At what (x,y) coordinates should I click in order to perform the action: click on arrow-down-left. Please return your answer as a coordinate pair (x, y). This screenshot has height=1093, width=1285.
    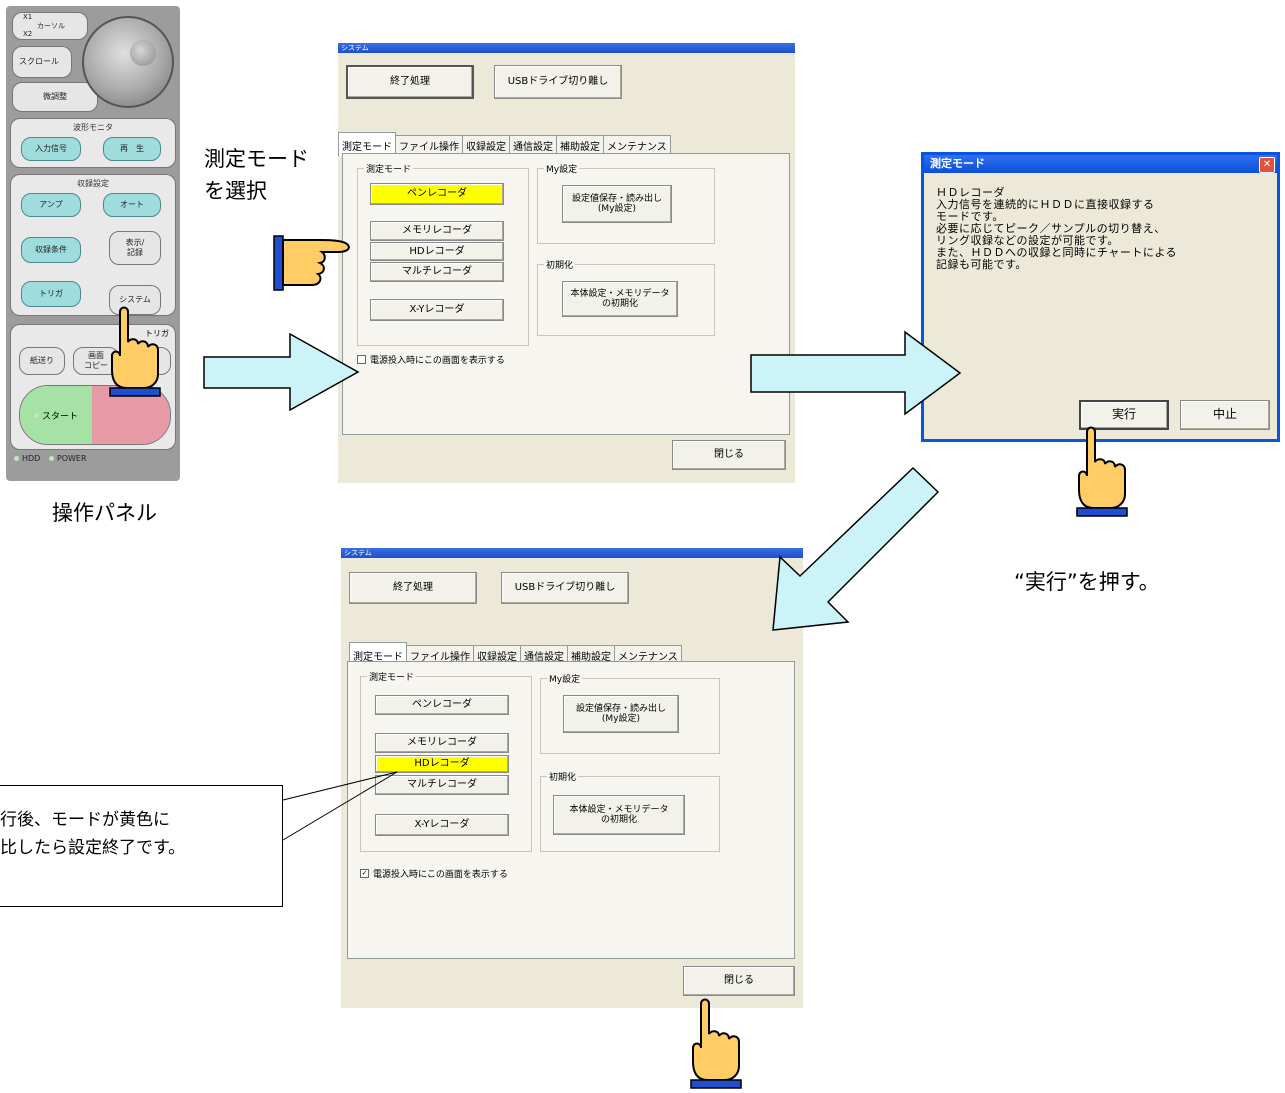
    Looking at the image, I should click on (856, 548).